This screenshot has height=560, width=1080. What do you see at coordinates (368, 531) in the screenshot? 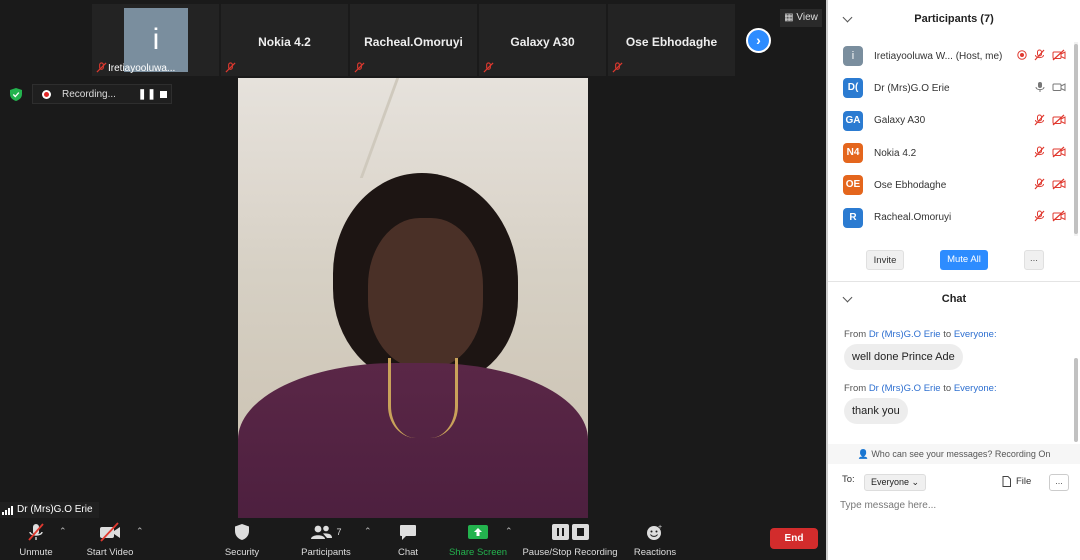
I see `participants-options-caret-icon: ⌃` at bounding box center [368, 531].